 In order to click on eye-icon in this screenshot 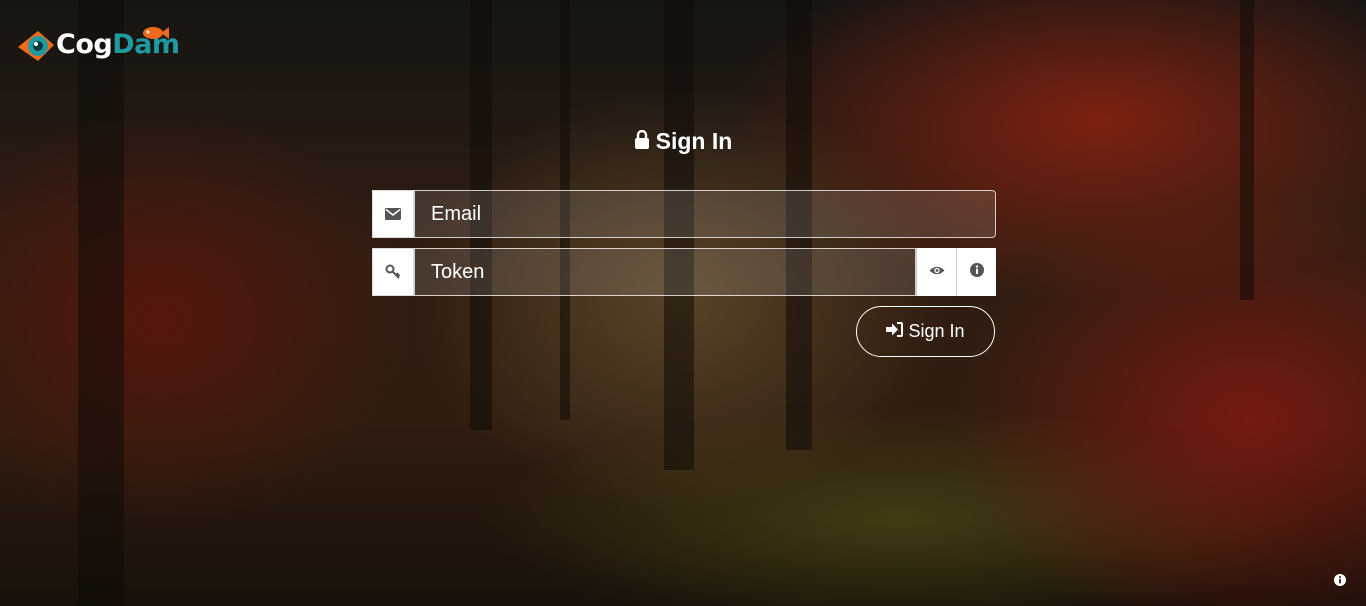, I will do `click(937, 272)`.